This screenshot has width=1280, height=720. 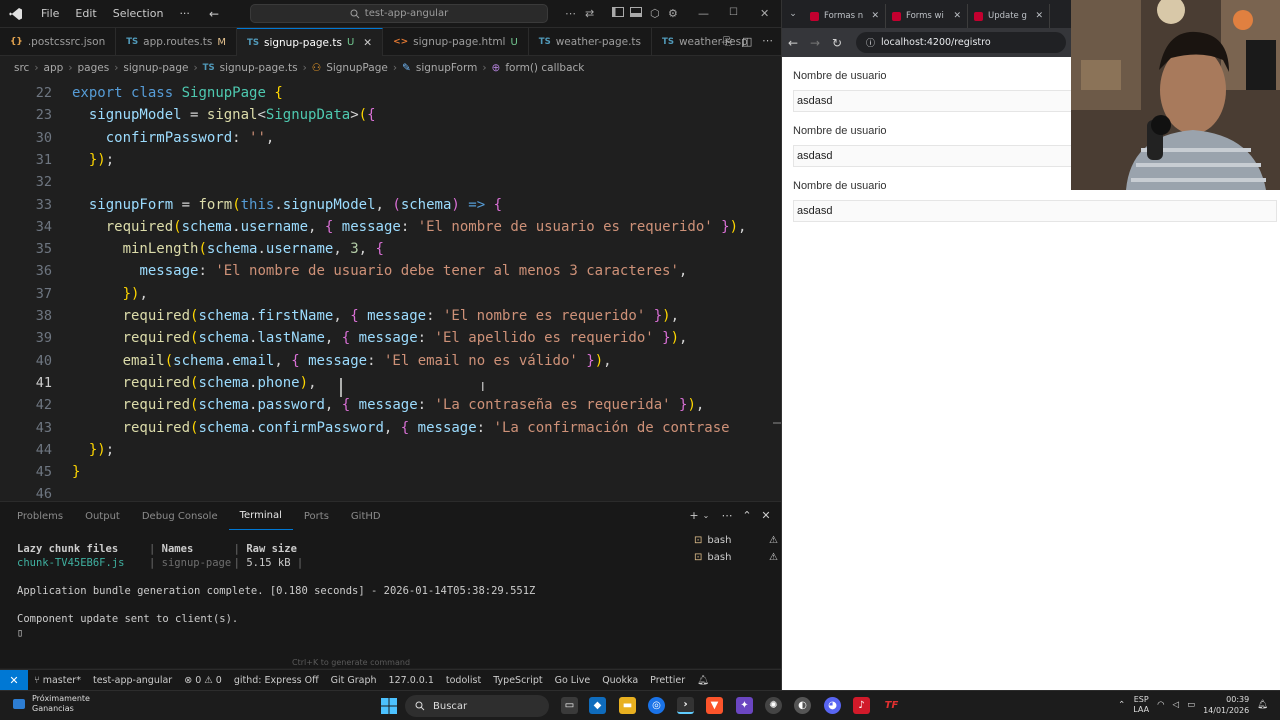 I want to click on tab-app-routes: TS app.routes.ts M, so click(x=177, y=42).